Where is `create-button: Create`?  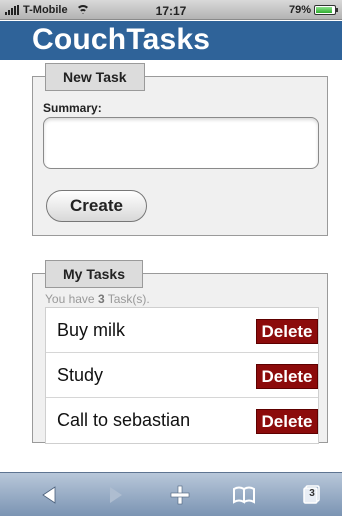
create-button: Create is located at coordinates (96, 206).